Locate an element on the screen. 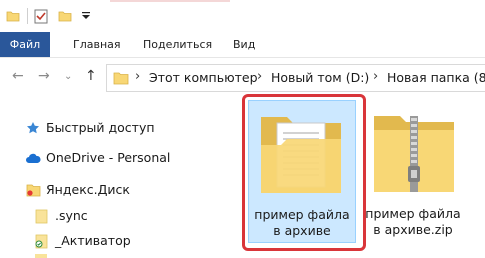 The height and width of the screenshot is (258, 485). sidebar-item-label: Яндекс.Диск is located at coordinates (88, 189).